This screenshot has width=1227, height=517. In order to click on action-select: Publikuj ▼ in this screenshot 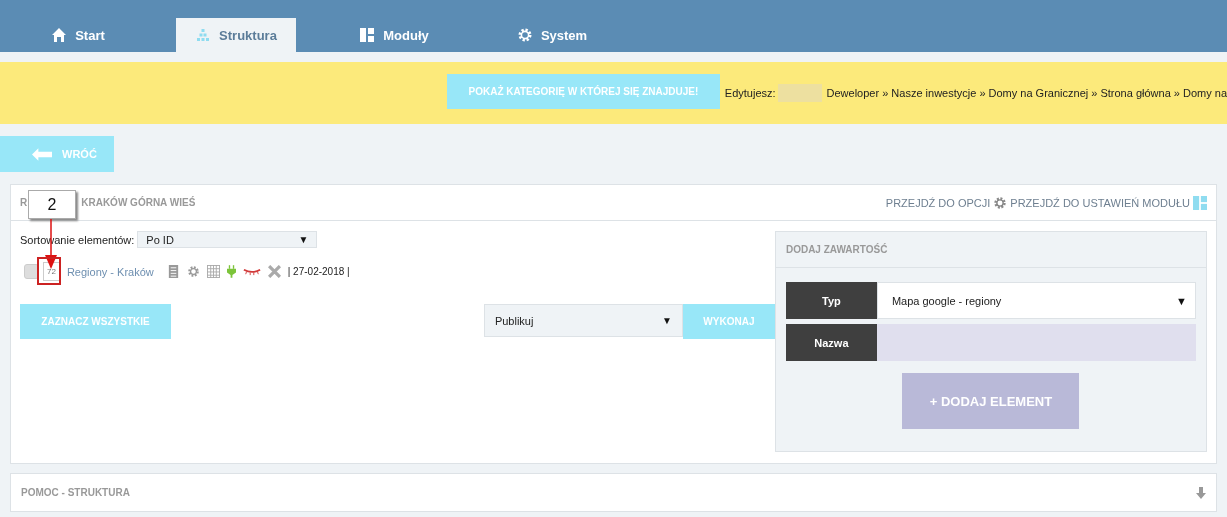, I will do `click(583, 320)`.